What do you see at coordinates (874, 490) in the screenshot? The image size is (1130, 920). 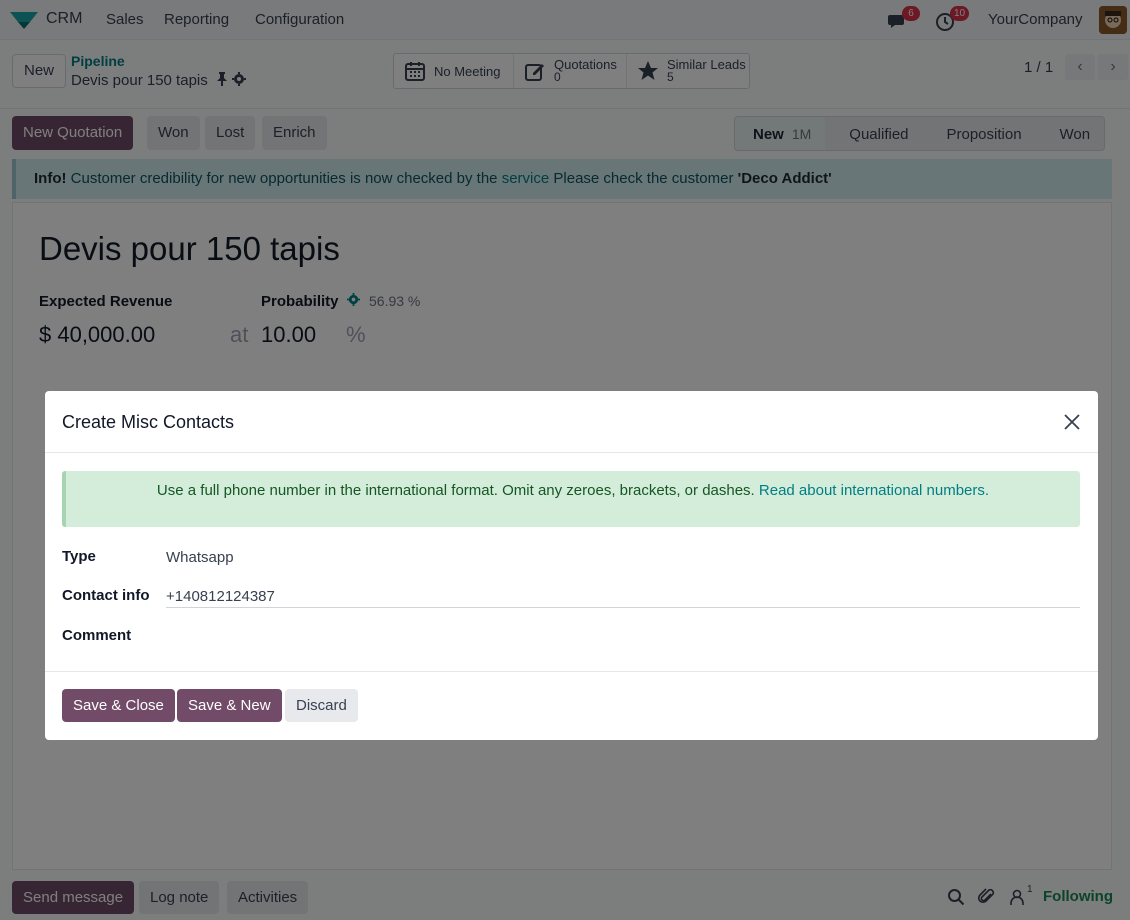 I see `international-numbers-link: Read about international numbers.` at bounding box center [874, 490].